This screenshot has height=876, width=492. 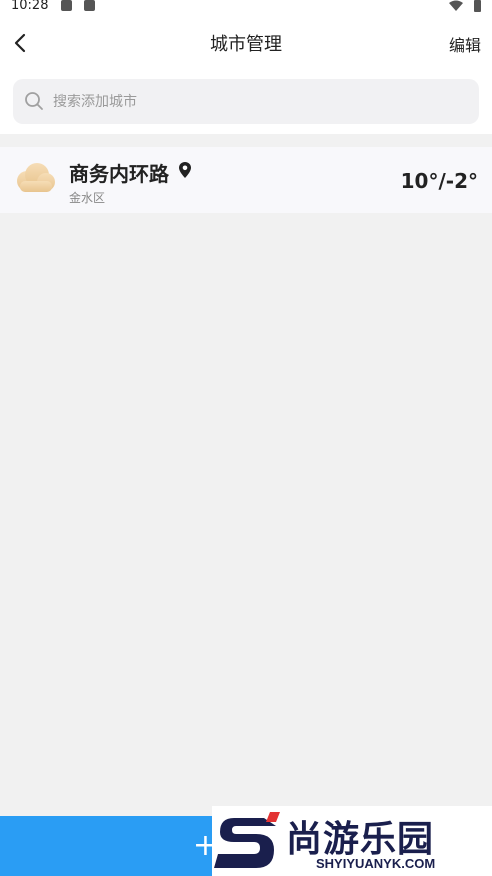 What do you see at coordinates (113, 846) in the screenshot?
I see `add-city-button: +` at bounding box center [113, 846].